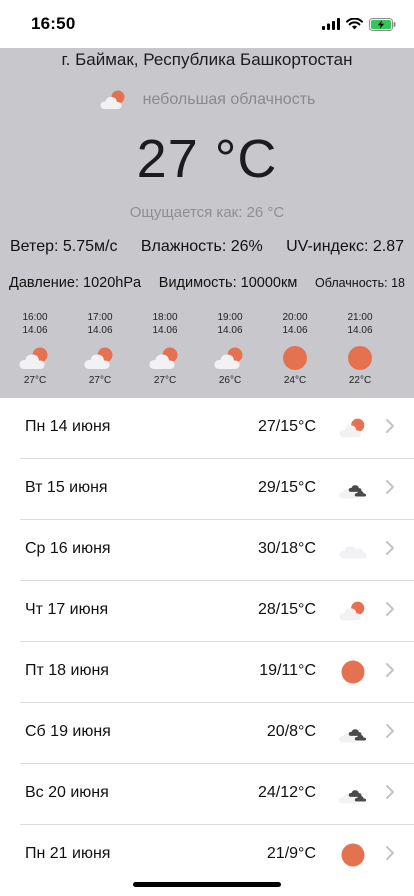  Describe the element at coordinates (228, 283) in the screenshot. I see `visibility-stat: Видимость: 10000км` at that location.